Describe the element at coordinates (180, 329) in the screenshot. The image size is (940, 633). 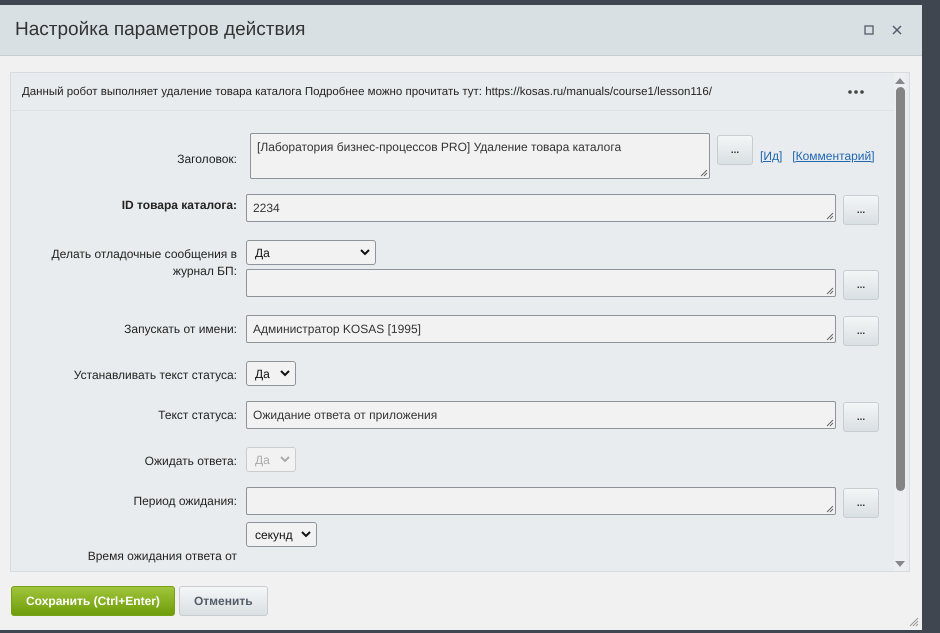
I see `field-label: Запускать от имени:` at that location.